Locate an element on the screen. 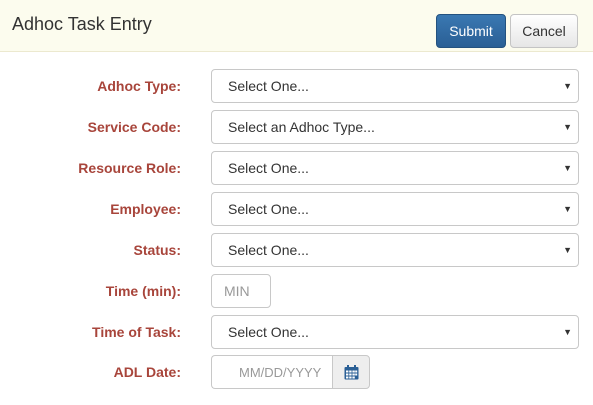 The width and height of the screenshot is (593, 405). adl-date-input is located at coordinates (271, 372).